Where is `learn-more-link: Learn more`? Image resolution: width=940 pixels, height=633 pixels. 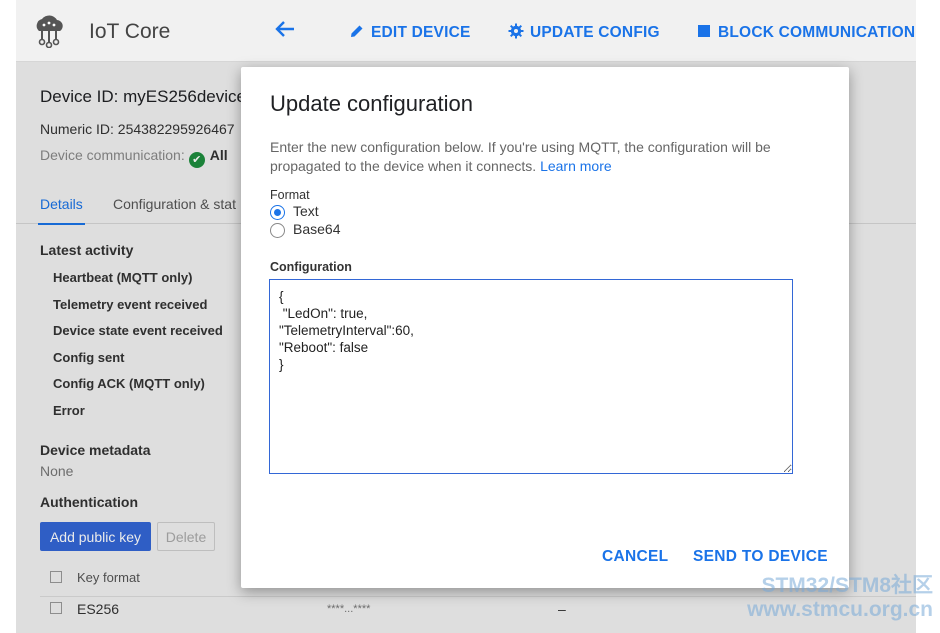 learn-more-link: Learn more is located at coordinates (576, 166).